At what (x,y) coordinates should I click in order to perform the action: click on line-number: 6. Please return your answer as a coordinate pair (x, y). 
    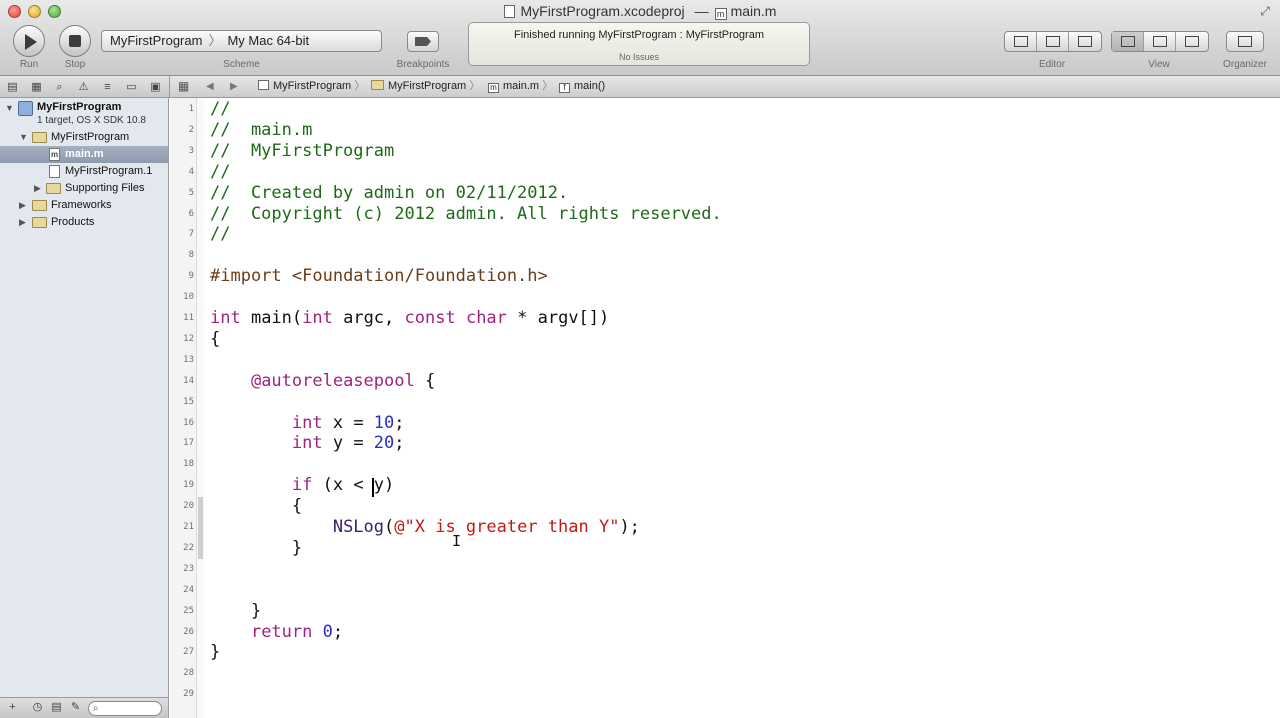
    Looking at the image, I should click on (182, 214).